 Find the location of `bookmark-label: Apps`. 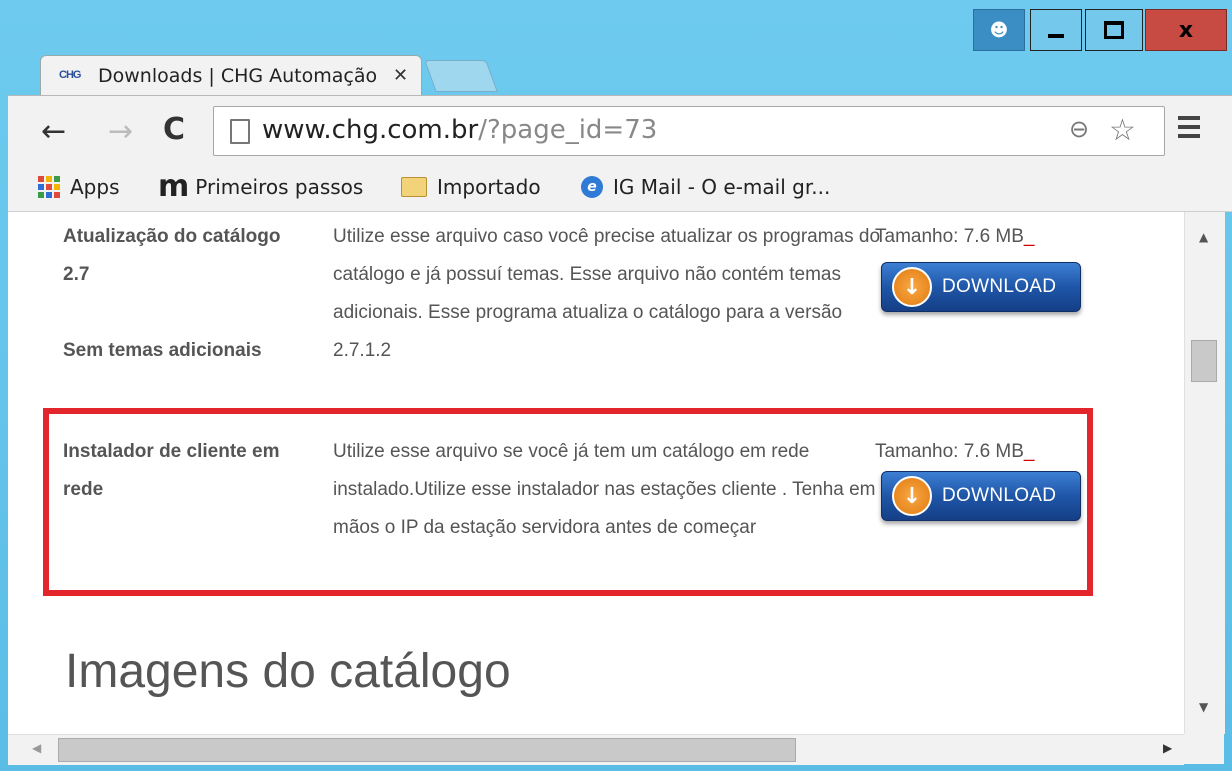

bookmark-label: Apps is located at coordinates (95, 187).